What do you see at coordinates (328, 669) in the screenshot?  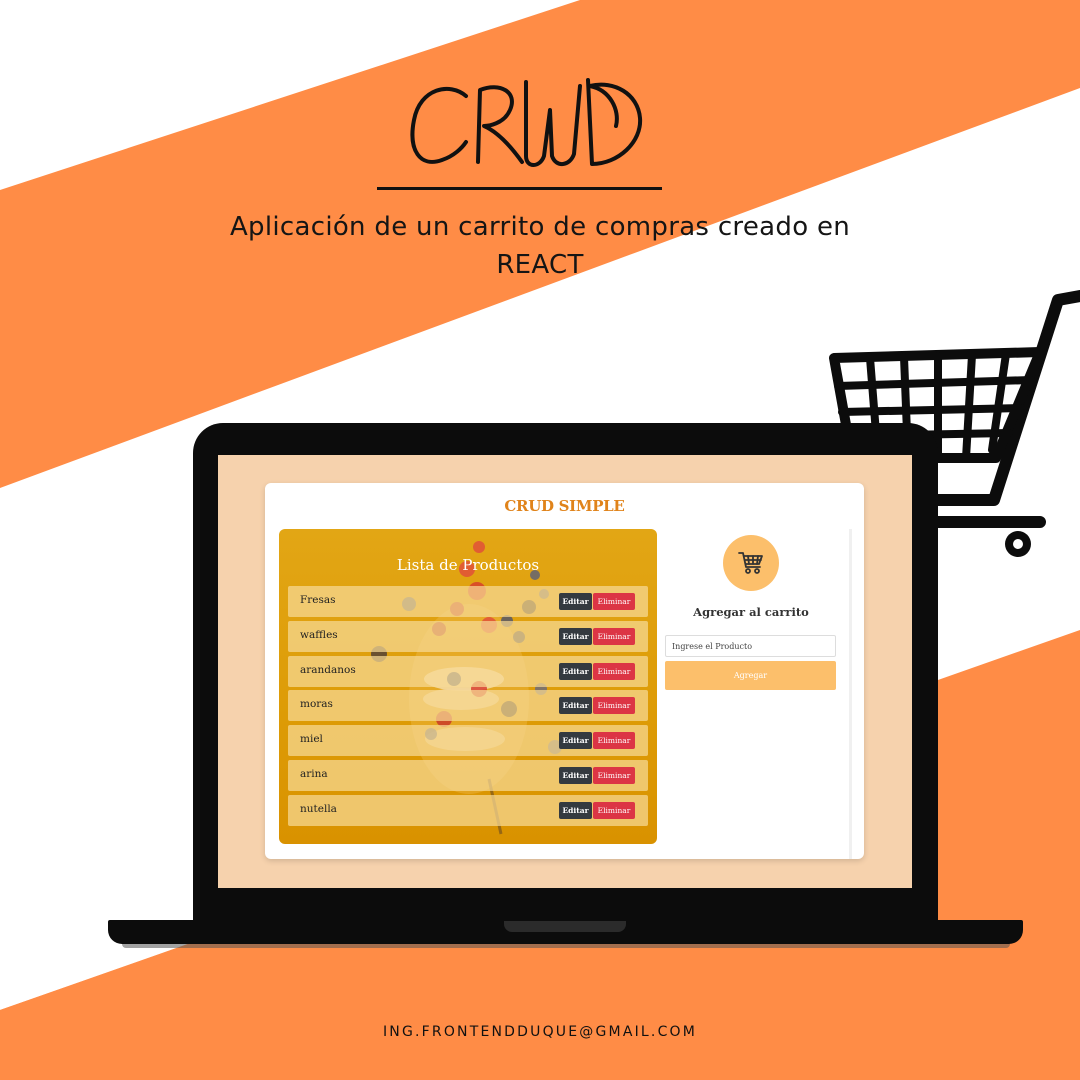 I see `product-name: arandanos` at bounding box center [328, 669].